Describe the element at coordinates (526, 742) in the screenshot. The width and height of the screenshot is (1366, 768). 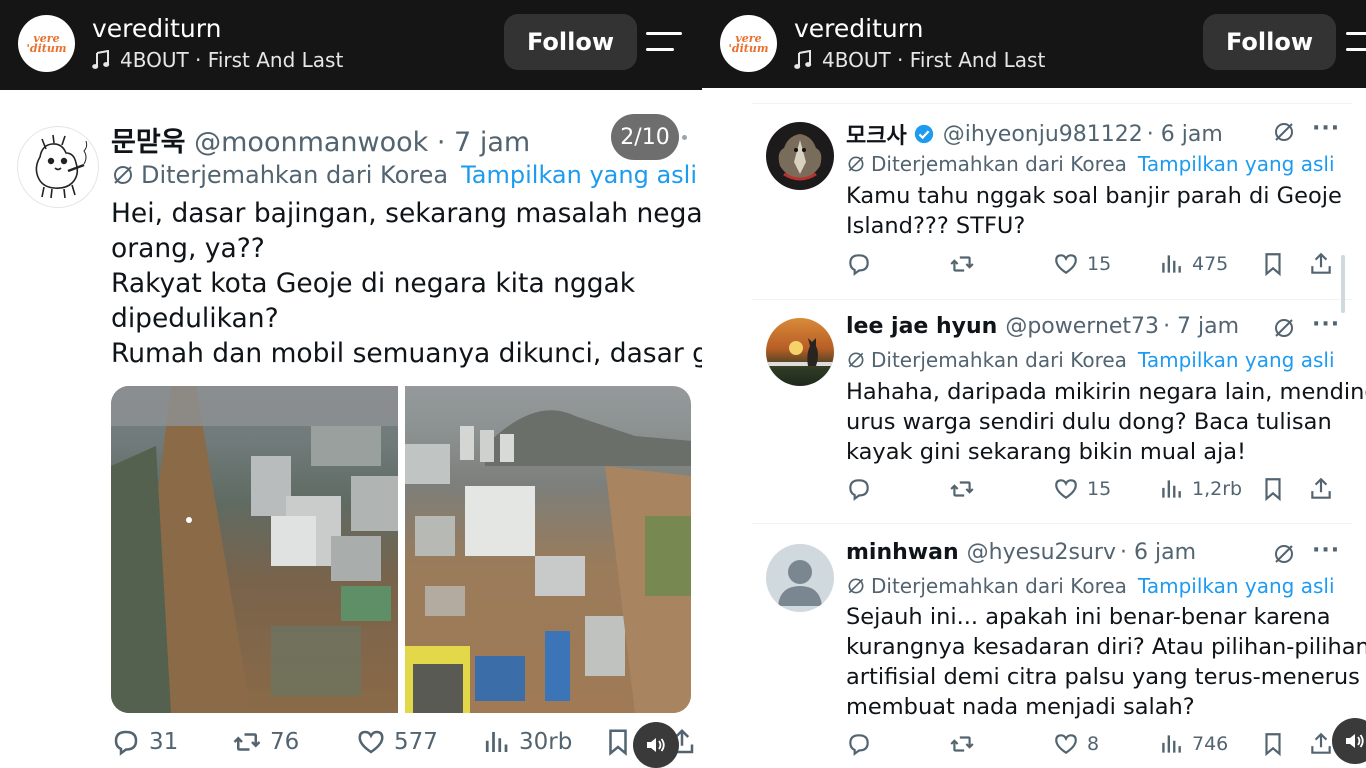
I see `views-action: 30rb` at that location.